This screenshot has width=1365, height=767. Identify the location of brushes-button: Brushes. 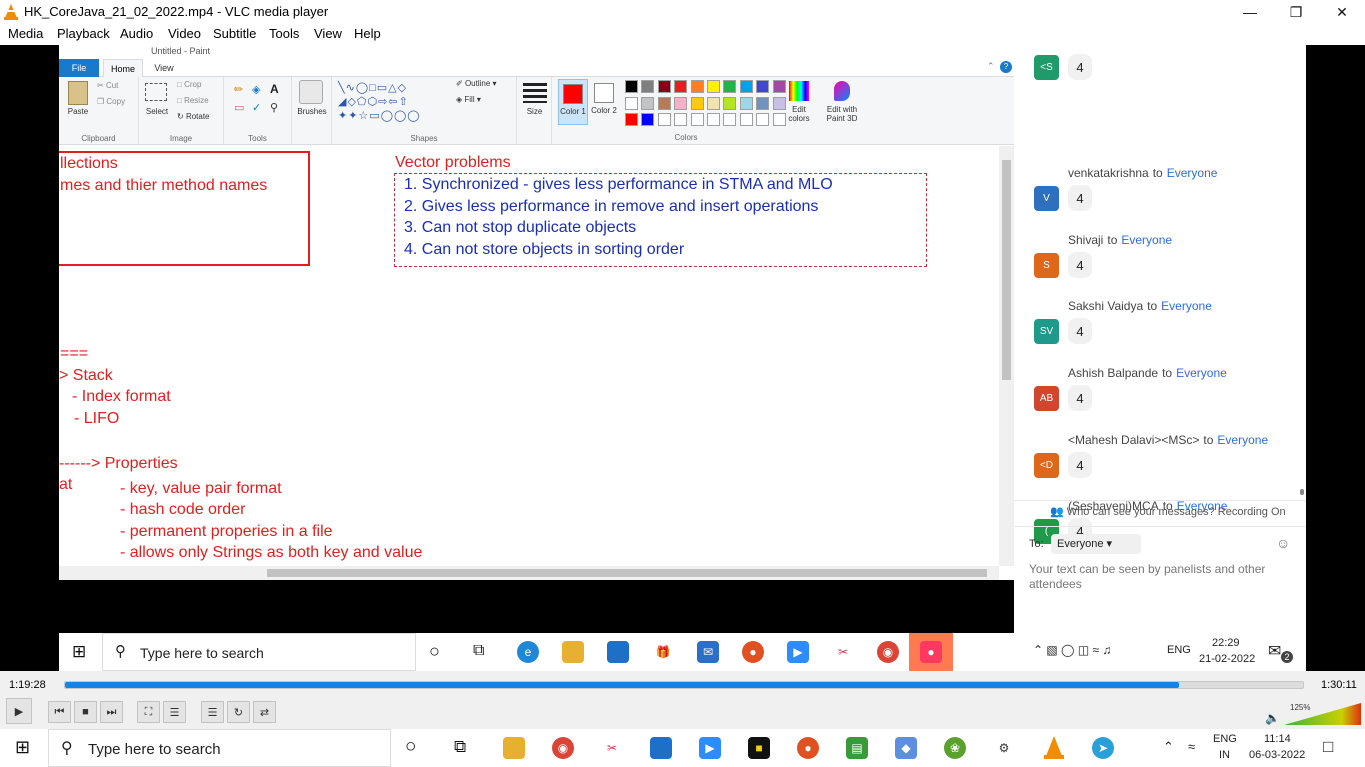
(312, 111).